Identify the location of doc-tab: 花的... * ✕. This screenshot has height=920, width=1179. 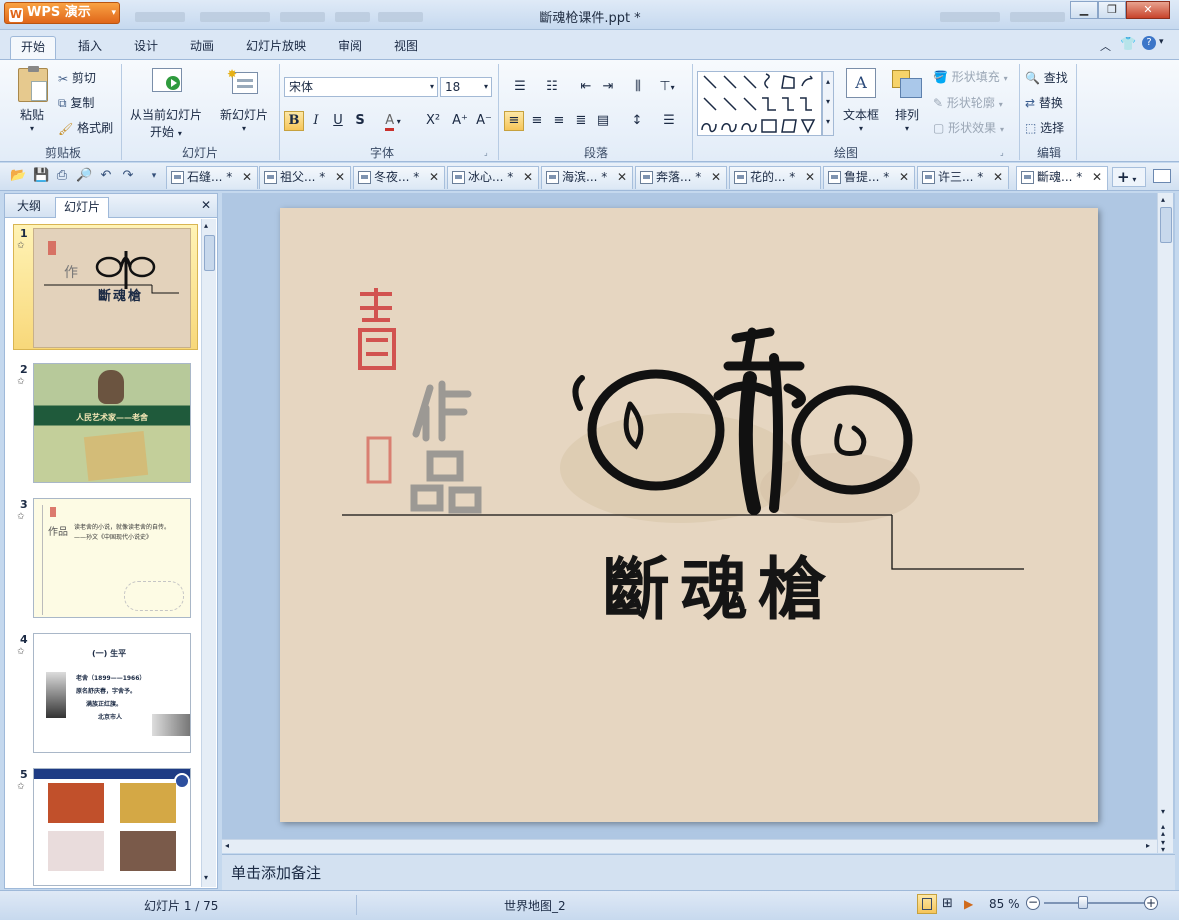
(775, 177).